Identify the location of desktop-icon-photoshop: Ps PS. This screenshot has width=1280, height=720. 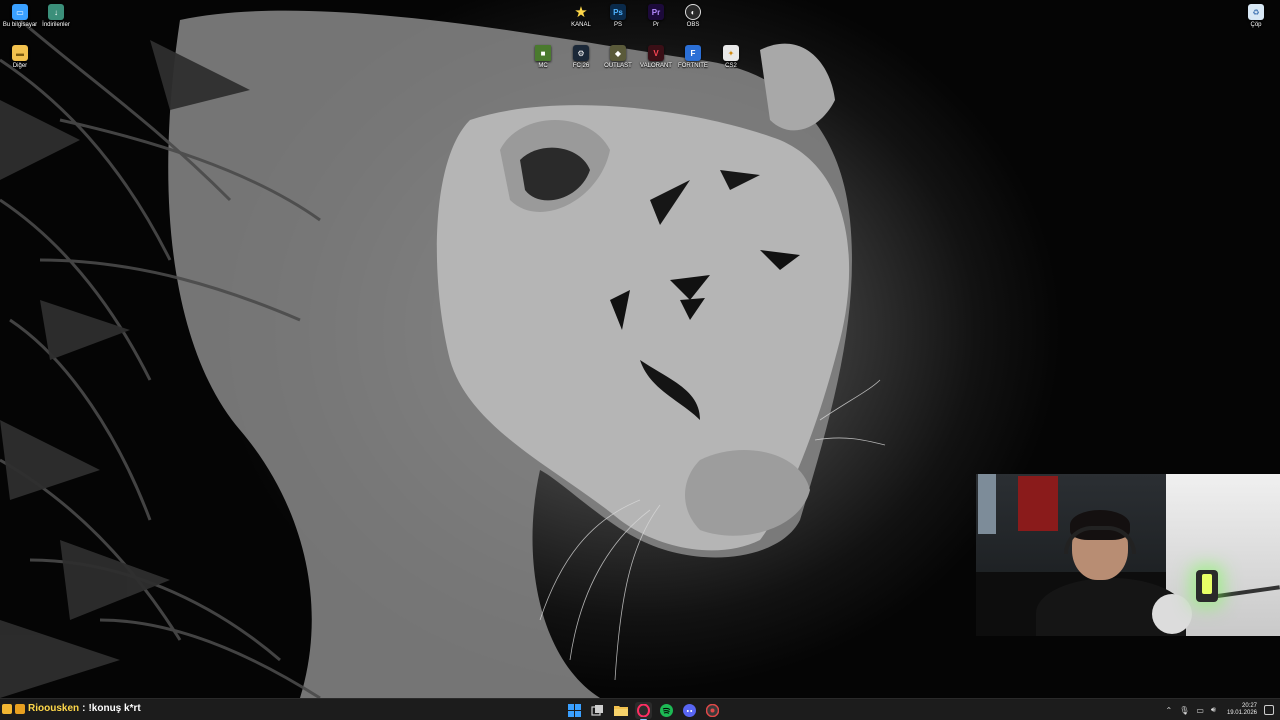
(618, 16).